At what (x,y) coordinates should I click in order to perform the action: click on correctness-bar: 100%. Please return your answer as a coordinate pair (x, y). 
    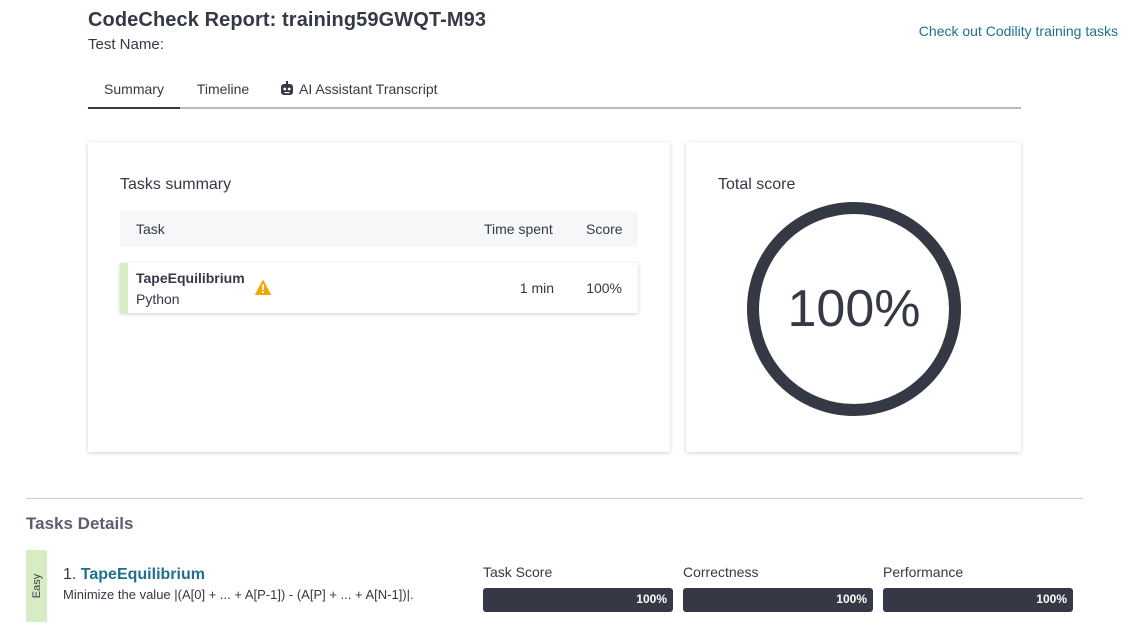
    Looking at the image, I should click on (778, 600).